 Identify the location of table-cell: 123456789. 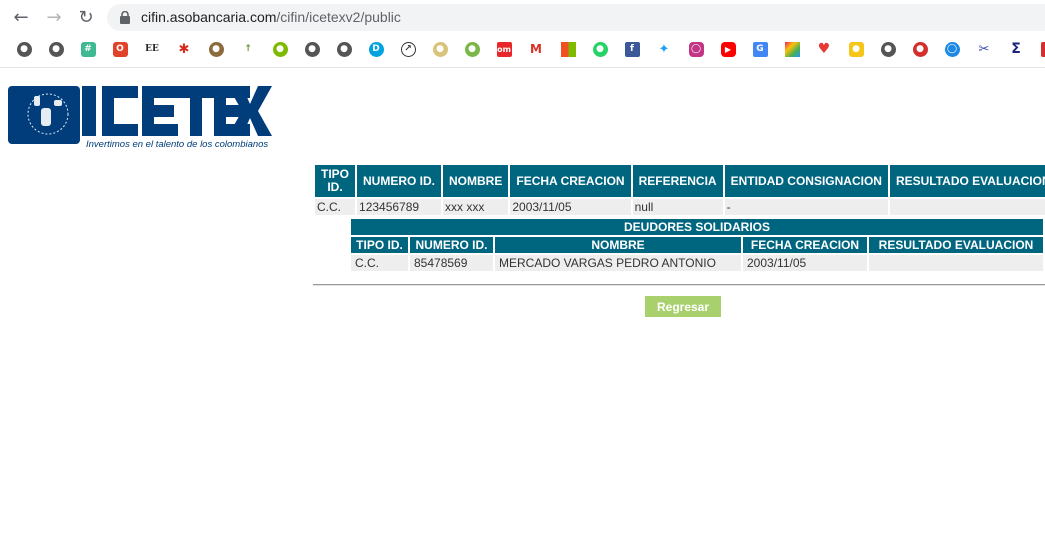
(399, 207).